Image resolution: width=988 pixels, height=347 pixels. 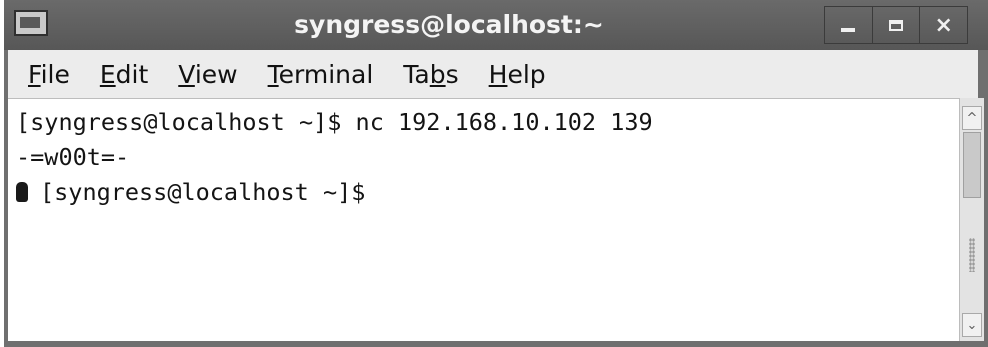 What do you see at coordinates (273, 74) in the screenshot?
I see `menu-terminal-accelerator: T` at bounding box center [273, 74].